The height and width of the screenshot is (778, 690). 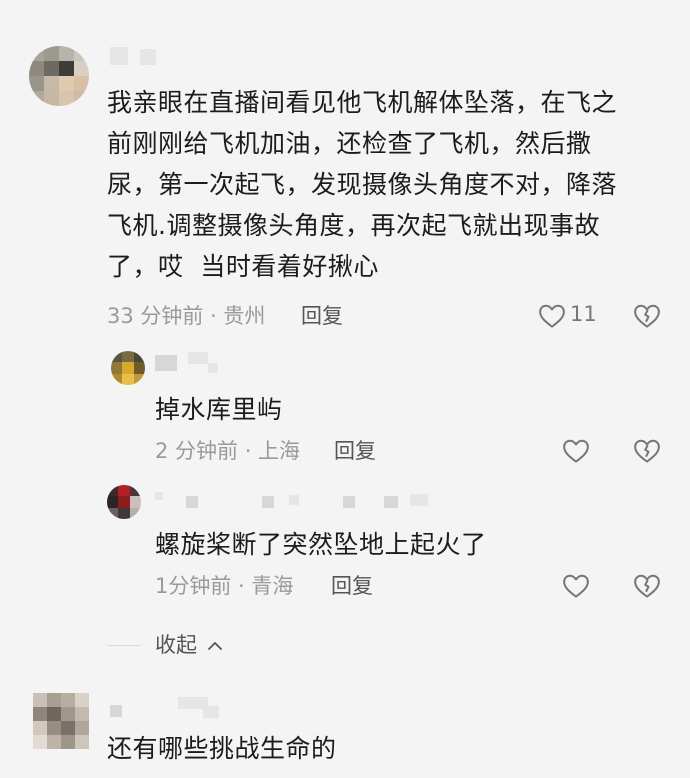 I want to click on comment-line: 飞机.调整摄像头角度，再次起飞就出现事故, so click(x=353, y=225).